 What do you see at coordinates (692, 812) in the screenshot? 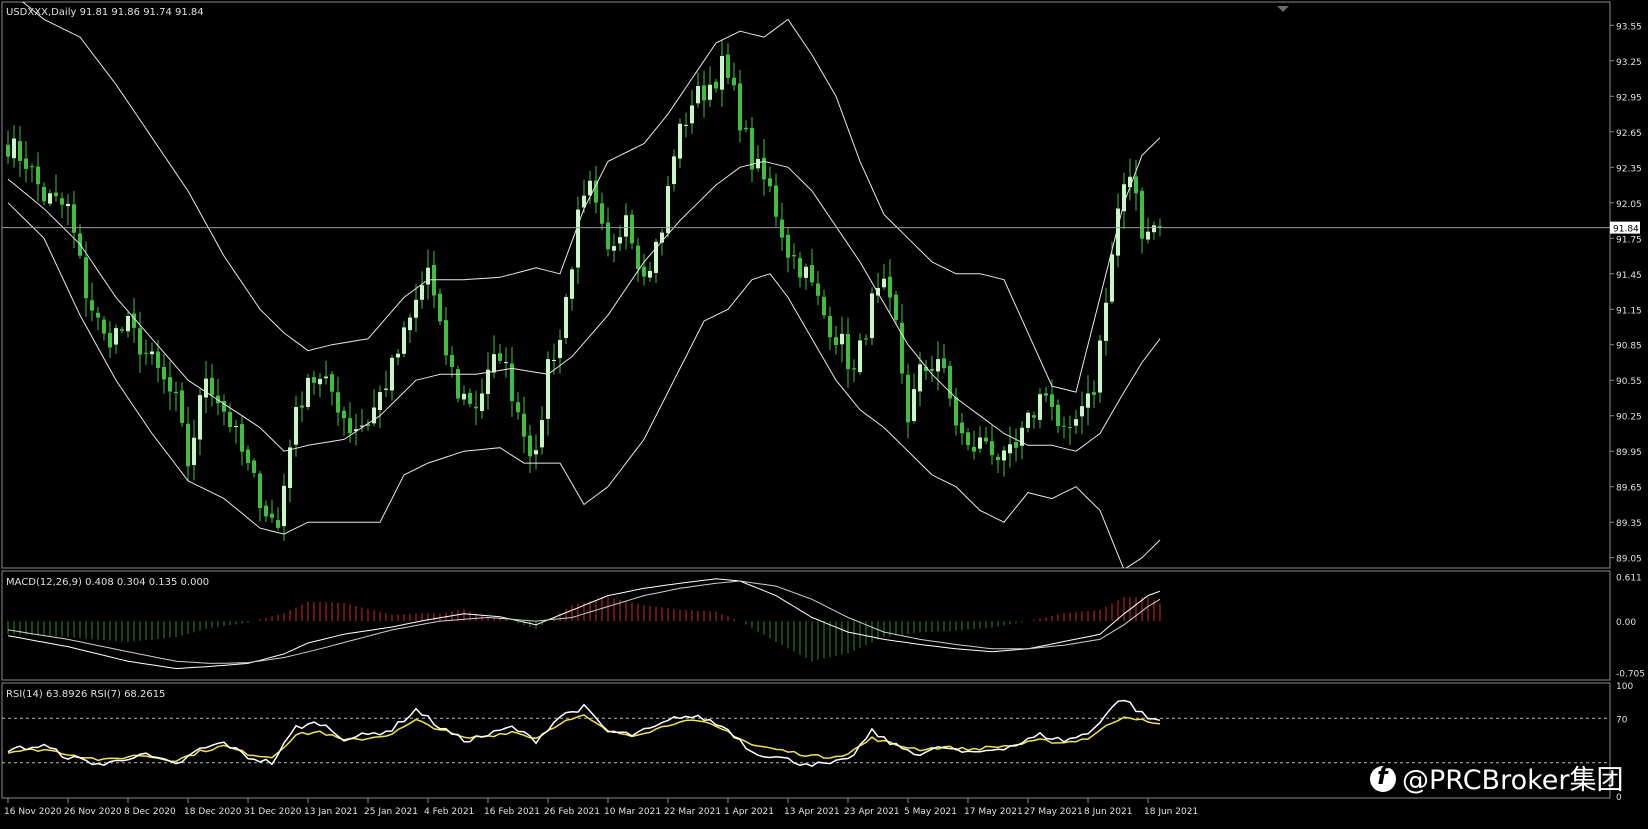
I see `time-axis-label: 22 Mar 2021` at bounding box center [692, 812].